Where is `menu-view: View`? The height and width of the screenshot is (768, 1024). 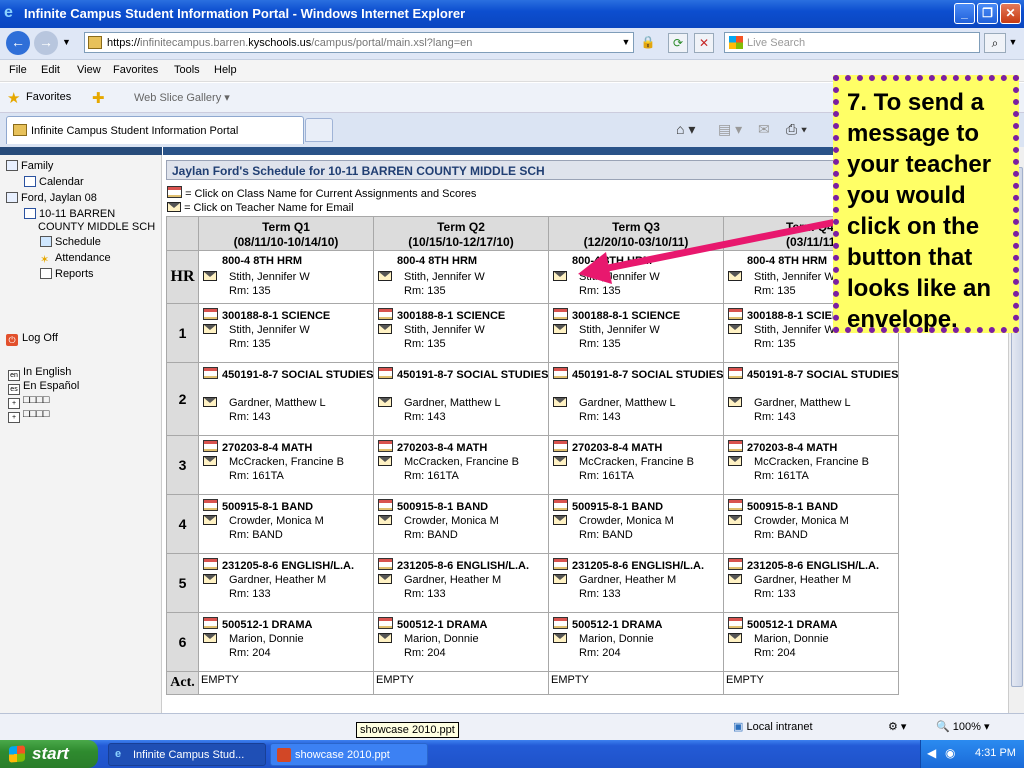 menu-view: View is located at coordinates (89, 70).